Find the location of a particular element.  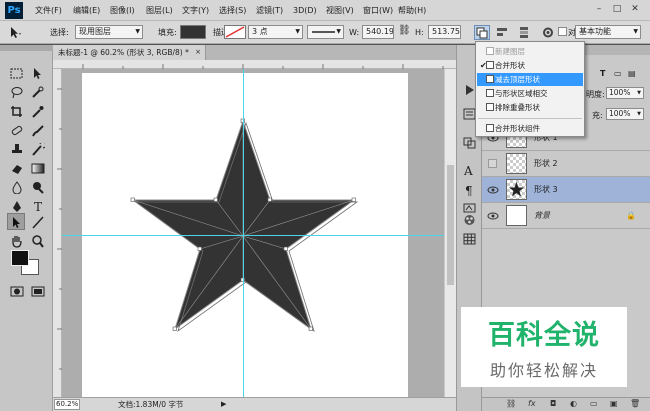

swatches-icon is located at coordinates (469, 220).